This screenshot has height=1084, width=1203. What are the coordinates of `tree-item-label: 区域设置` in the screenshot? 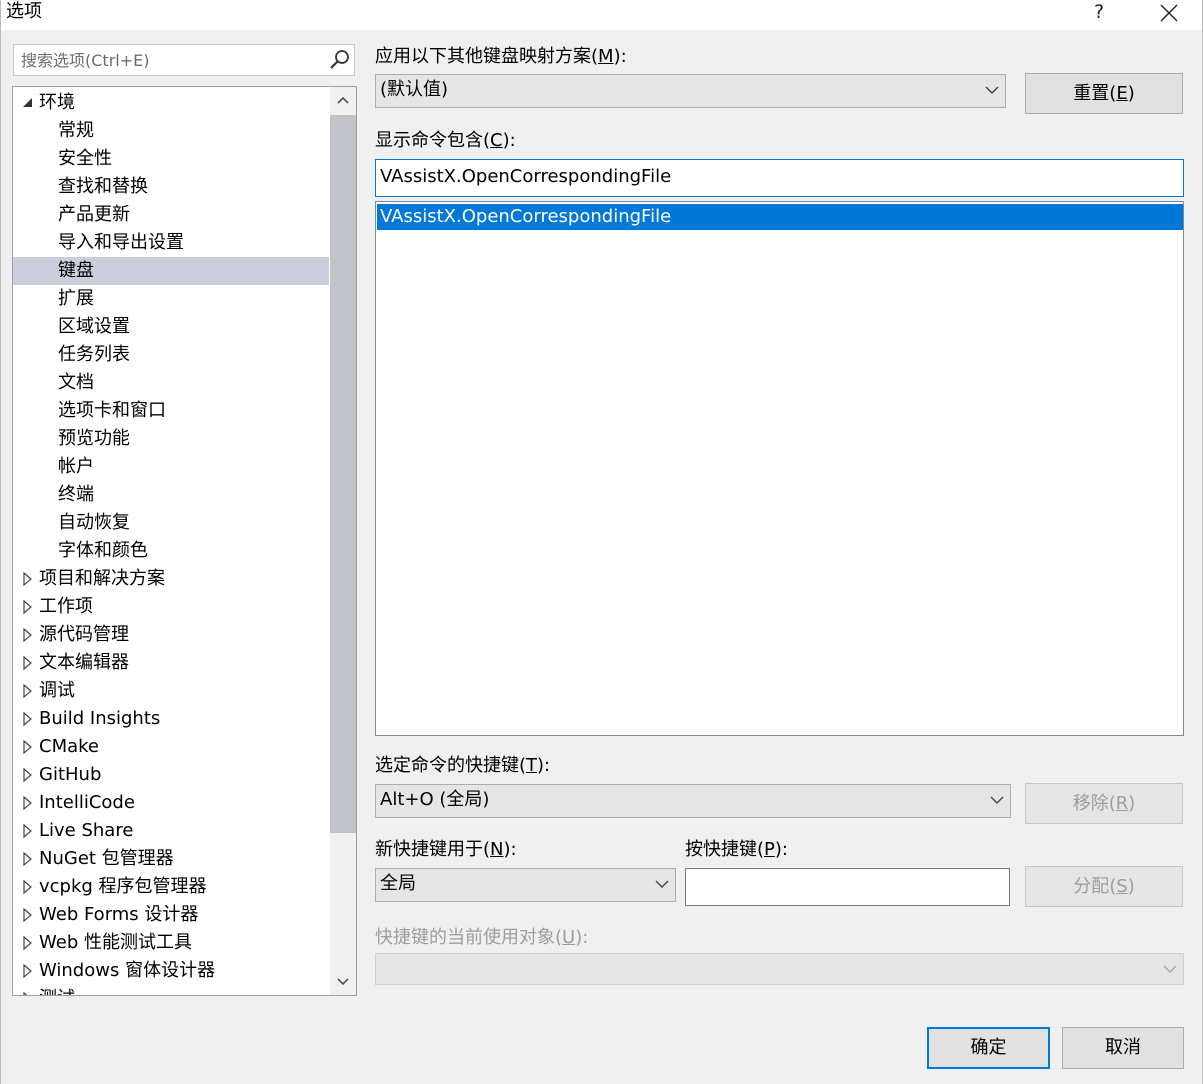 It's located at (94, 326).